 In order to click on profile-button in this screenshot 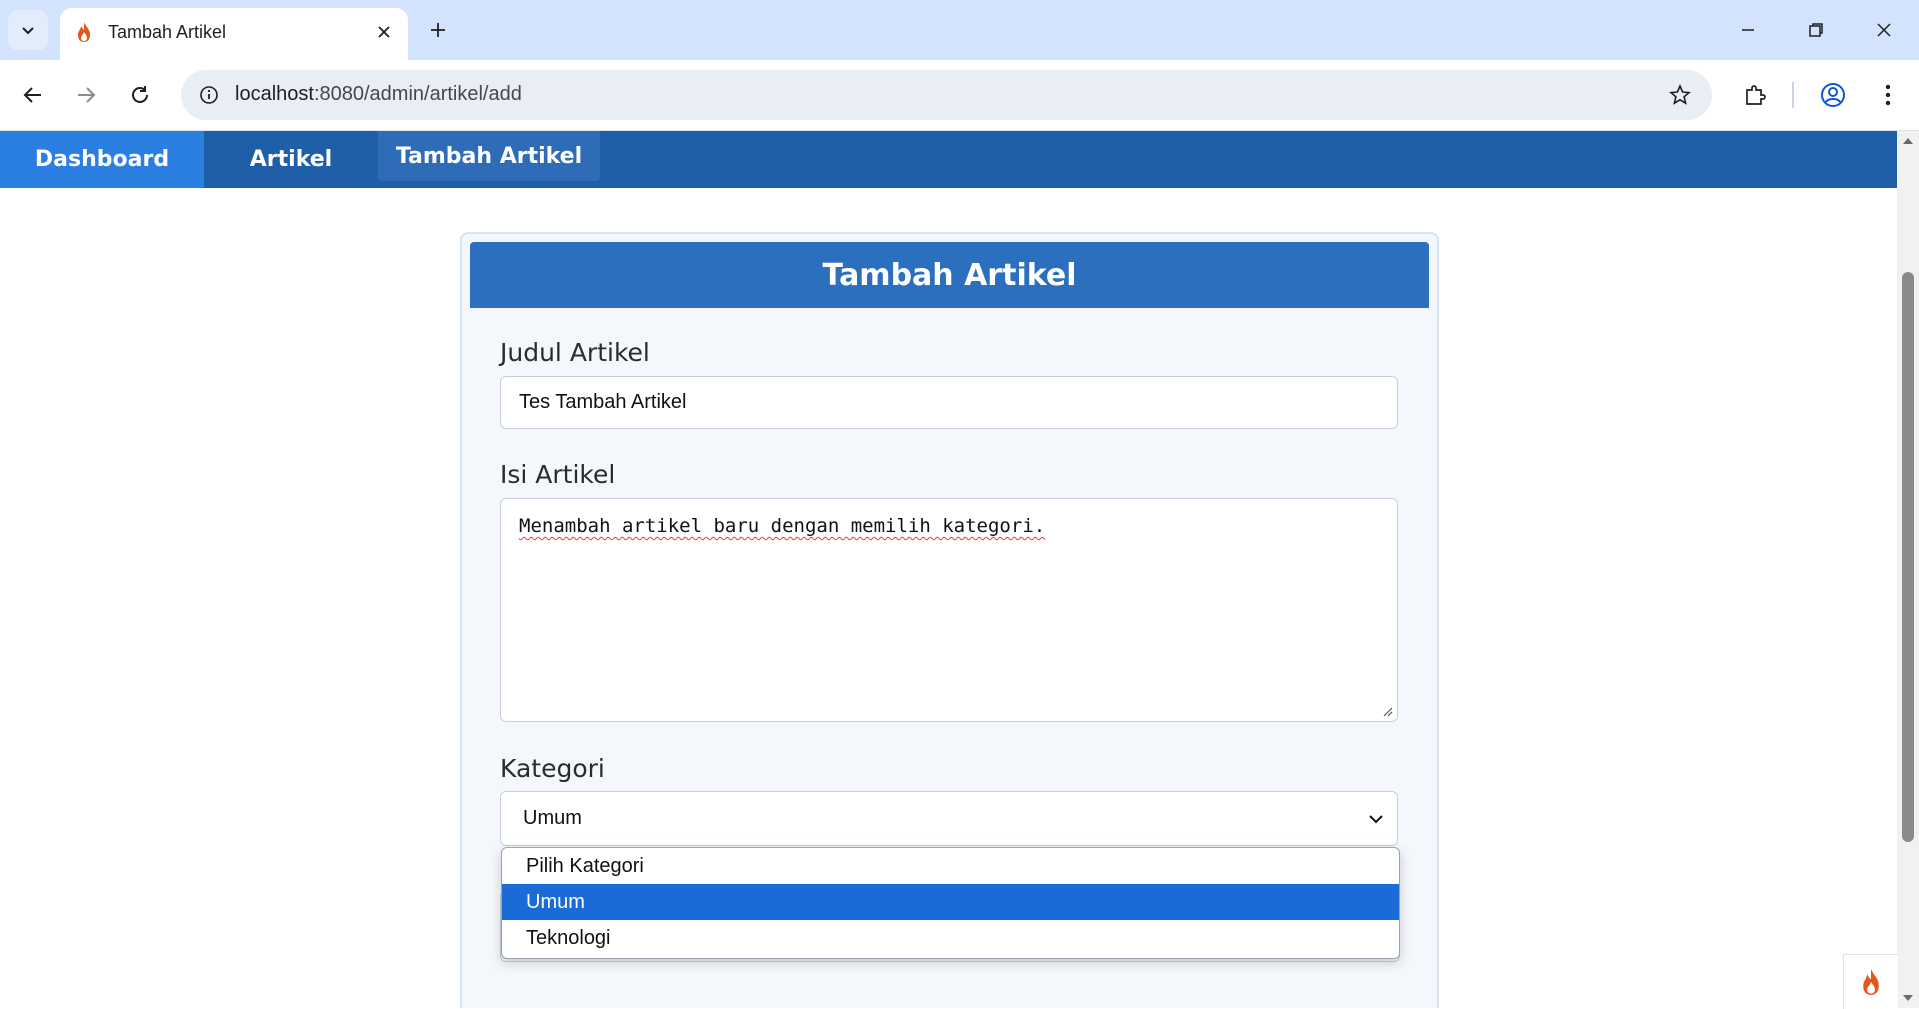, I will do `click(1833, 95)`.